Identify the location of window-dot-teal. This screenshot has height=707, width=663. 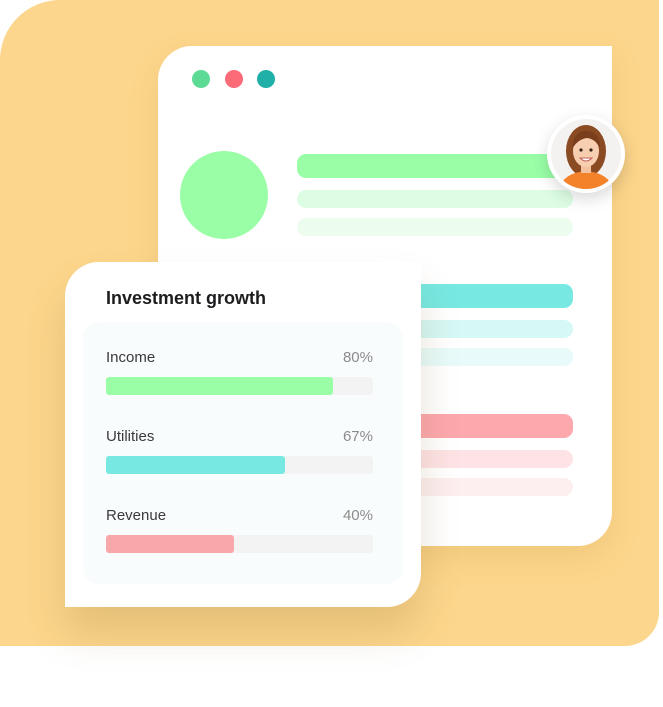
(266, 79).